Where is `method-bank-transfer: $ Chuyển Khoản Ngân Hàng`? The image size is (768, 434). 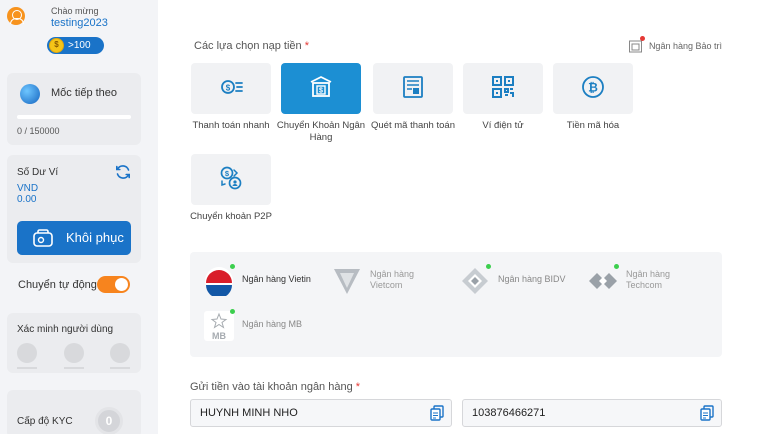 method-bank-transfer: $ Chuyển Khoản Ngân Hàng is located at coordinates (321, 108).